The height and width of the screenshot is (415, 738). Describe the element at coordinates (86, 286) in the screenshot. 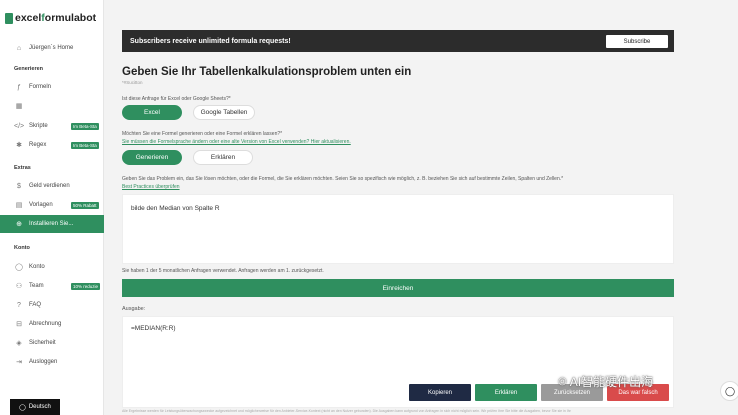

I see `team-discount-badge: 10% reduzie` at that location.